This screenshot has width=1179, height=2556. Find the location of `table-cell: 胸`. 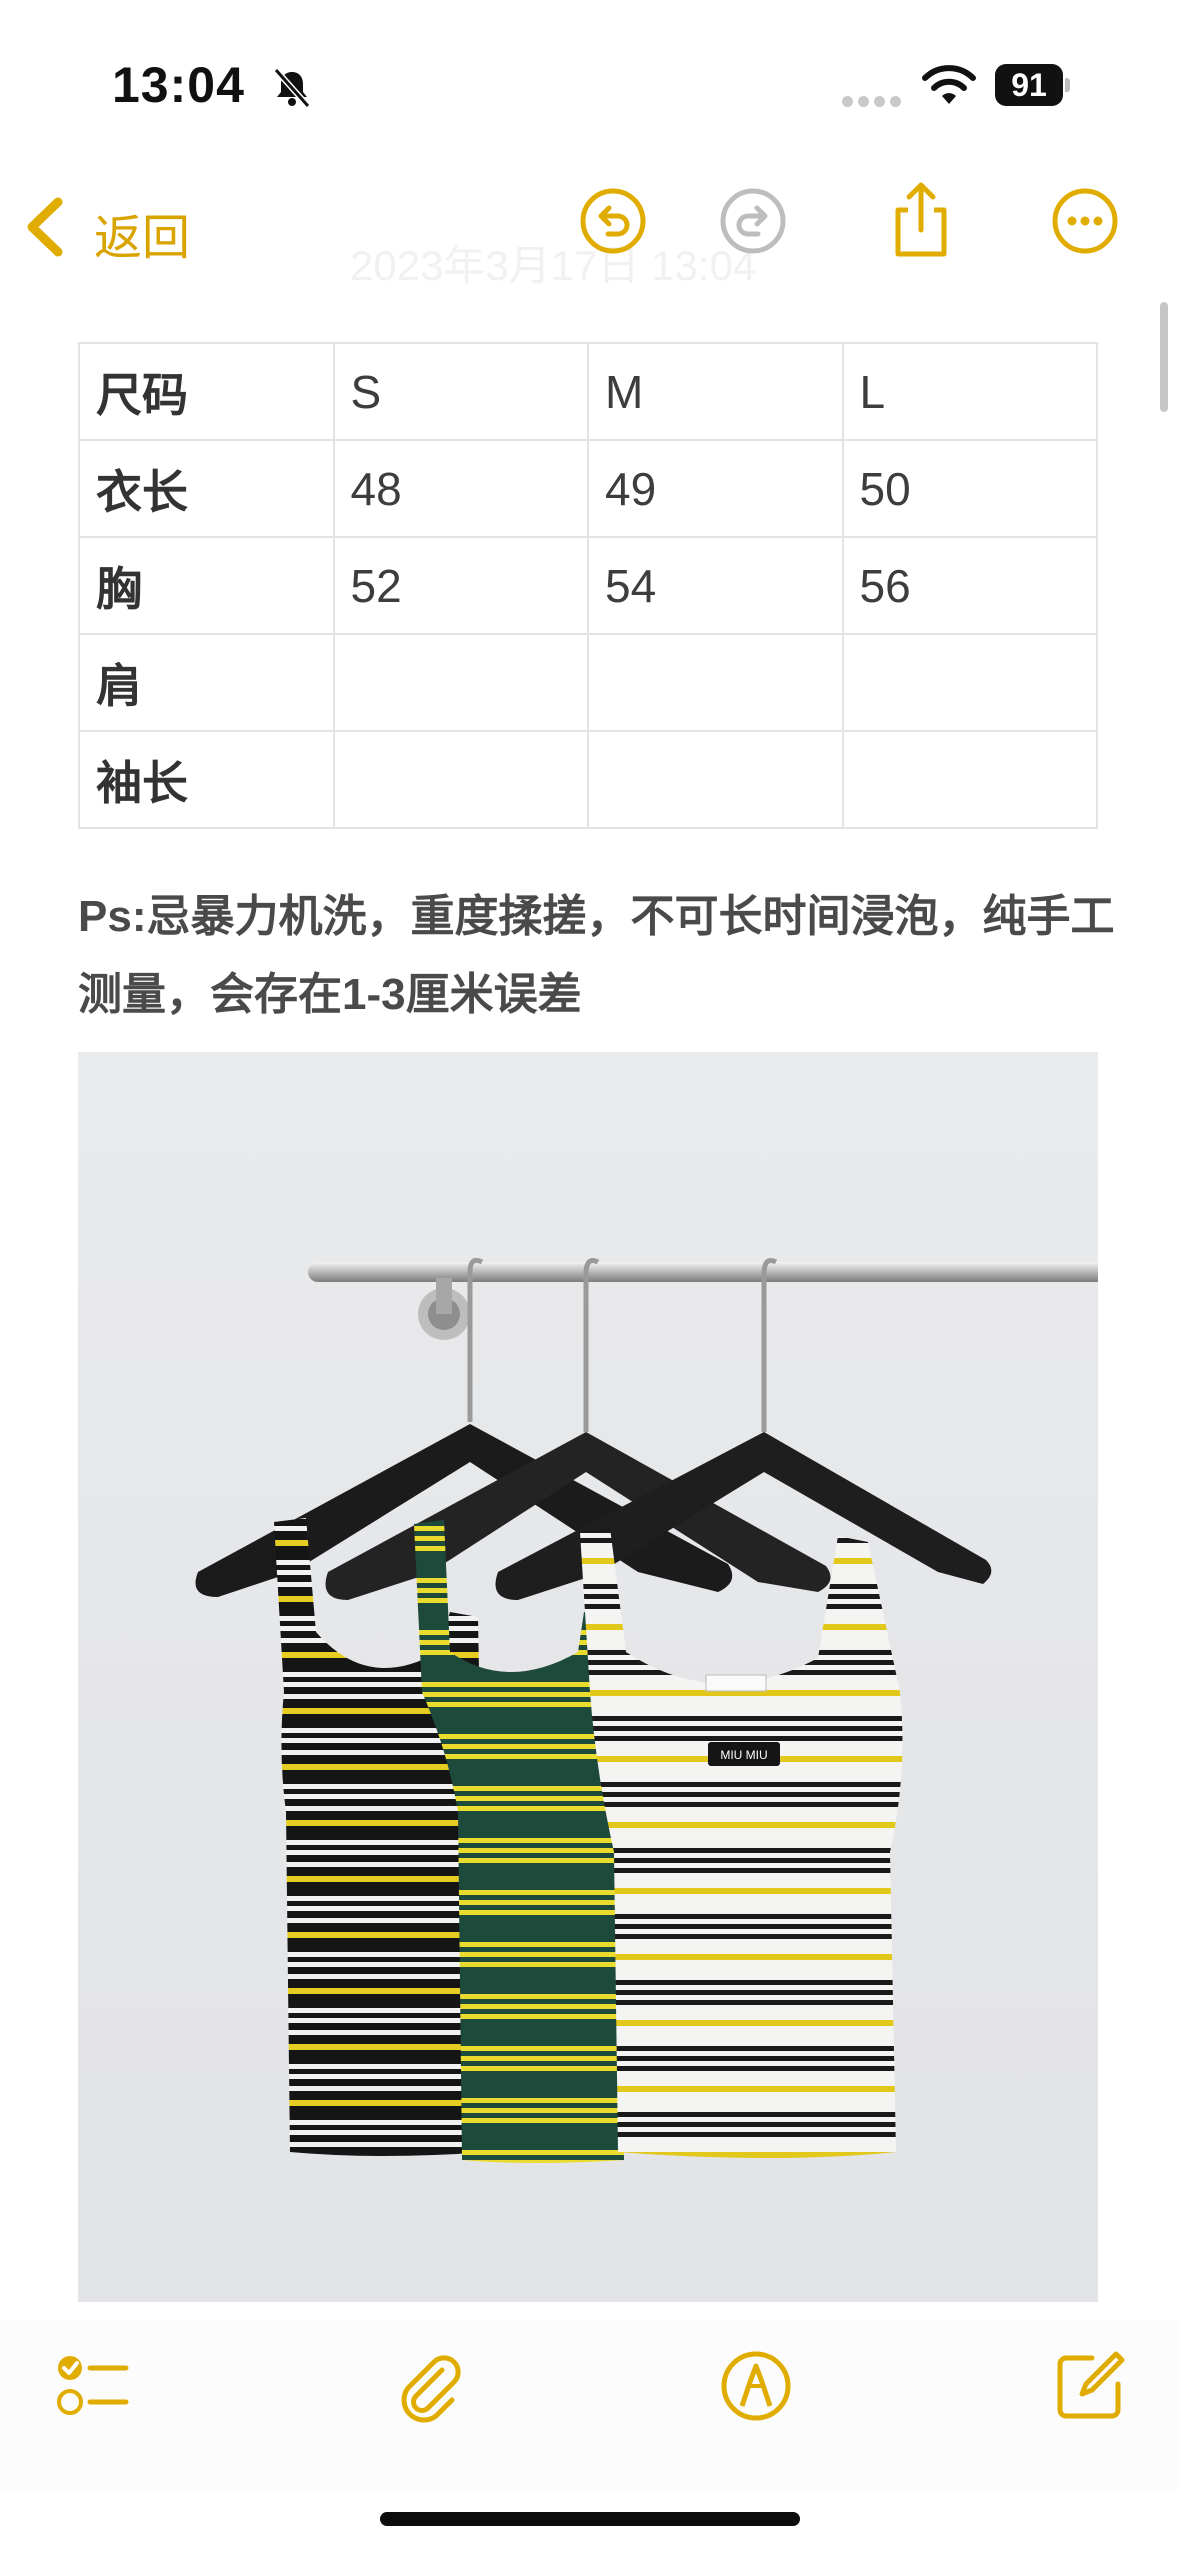

table-cell: 胸 is located at coordinates (206, 585).